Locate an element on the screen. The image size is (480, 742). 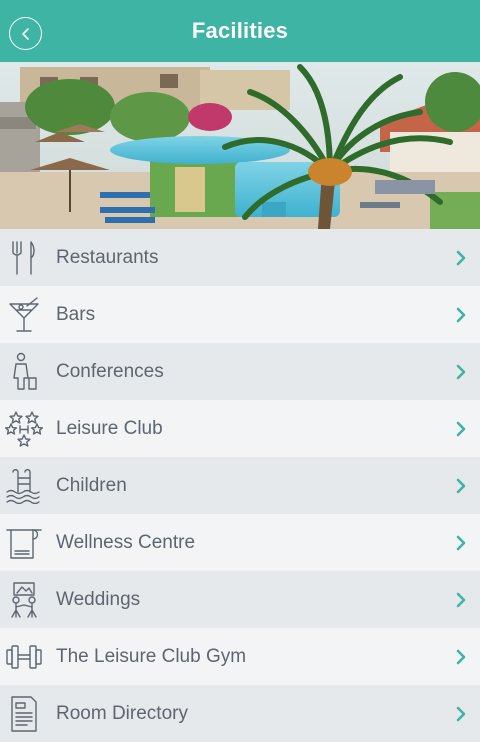
chevron-left-icon is located at coordinates (25, 33).